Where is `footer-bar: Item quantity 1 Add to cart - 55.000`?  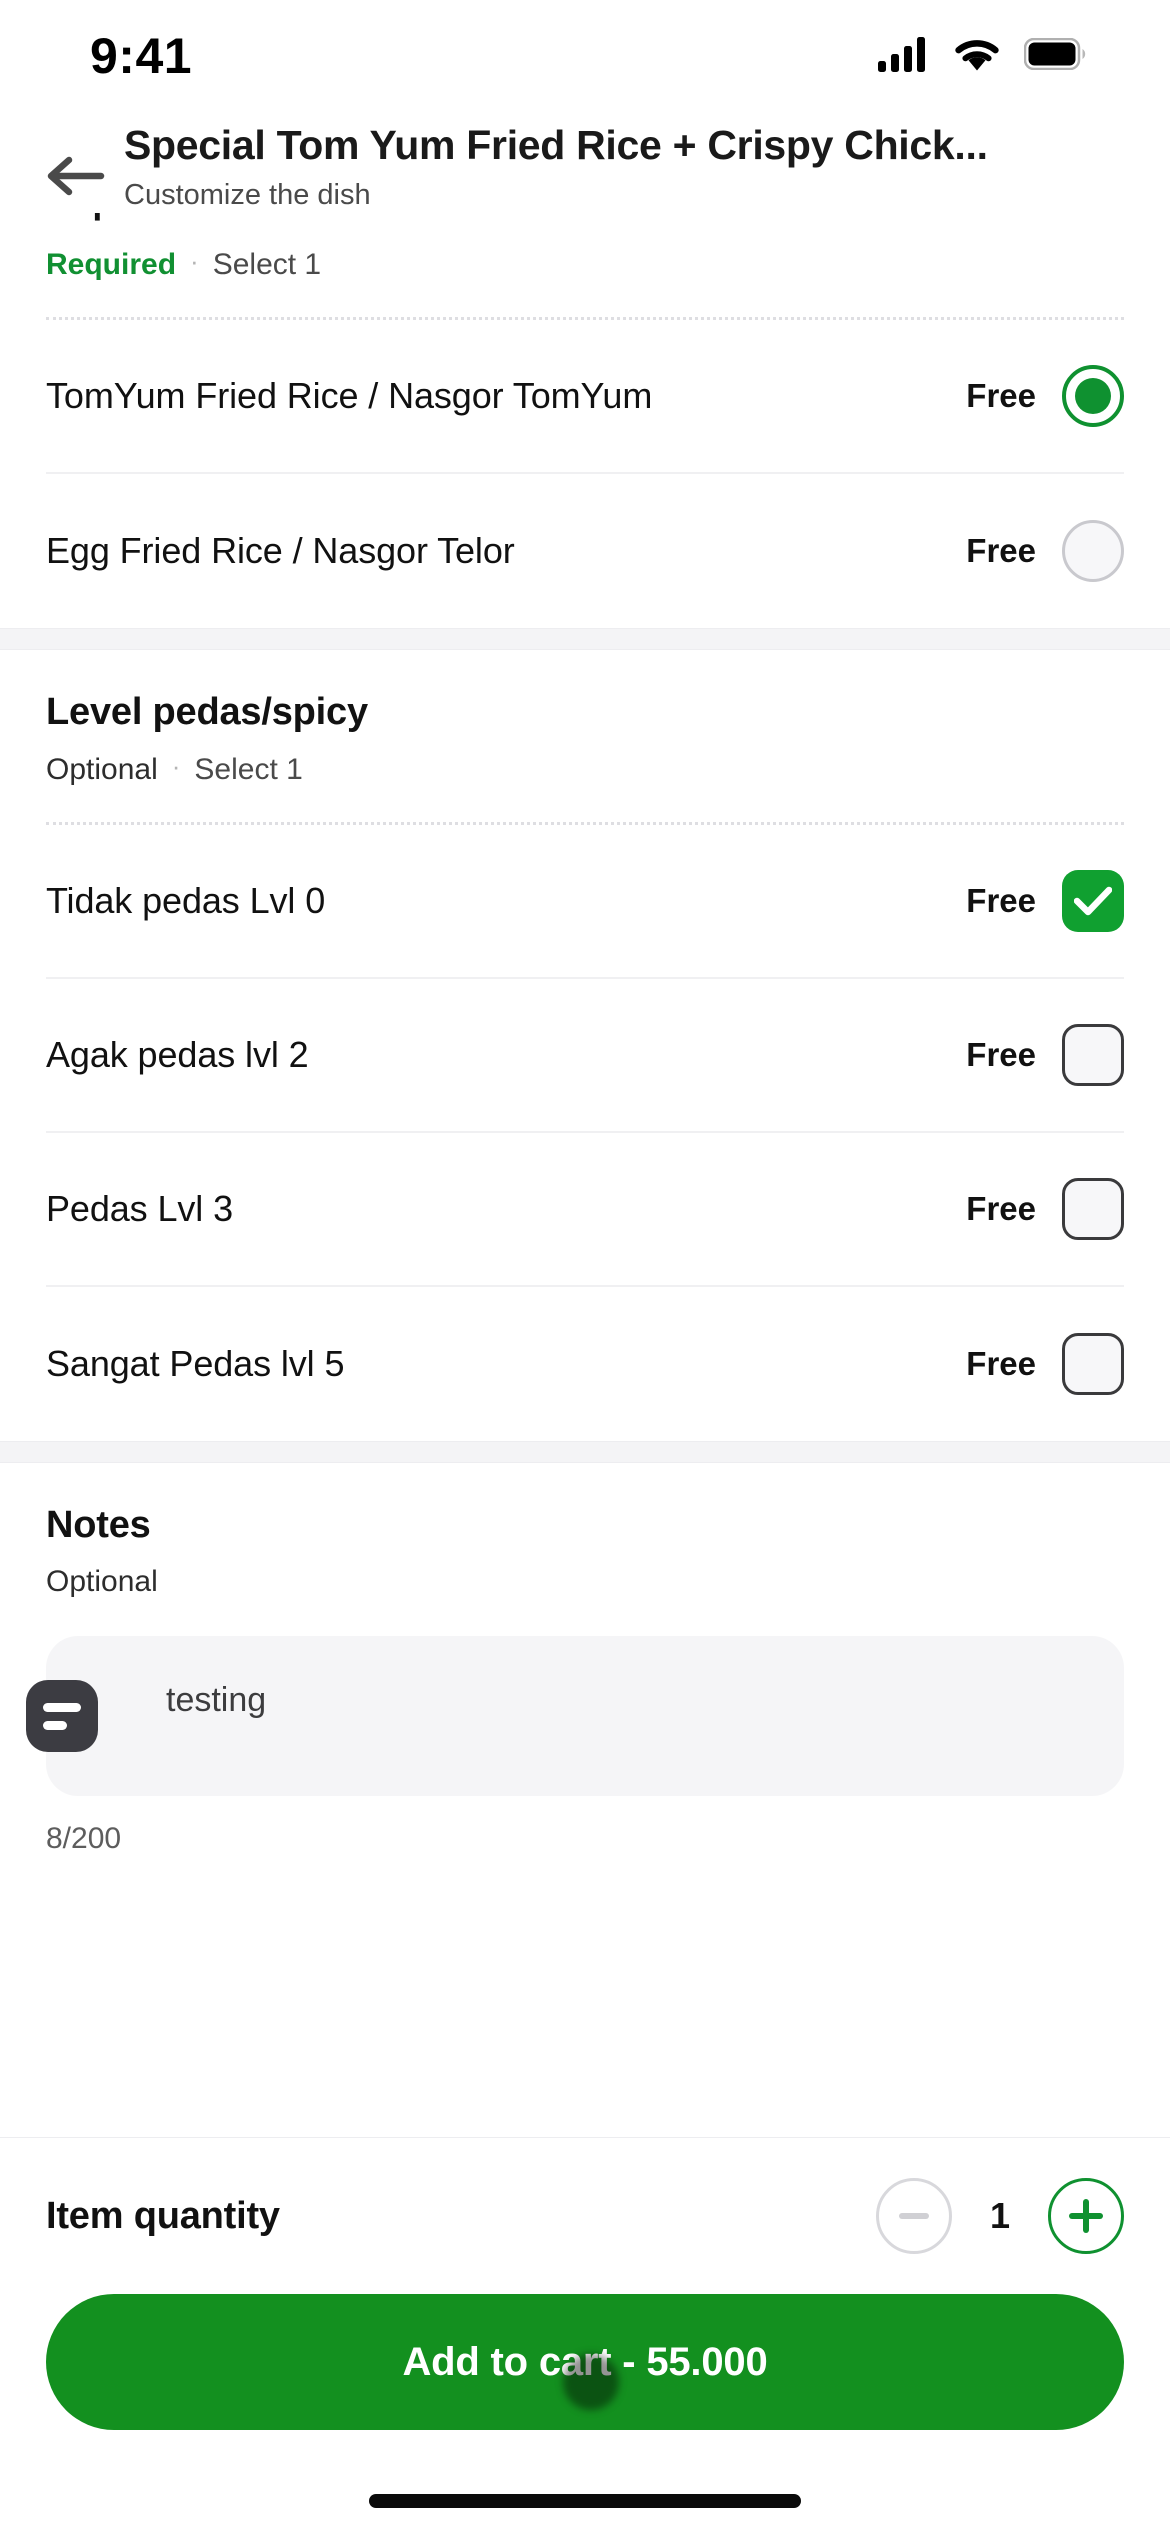 footer-bar: Item quantity 1 Add to cart - 55.000 is located at coordinates (585, 2303).